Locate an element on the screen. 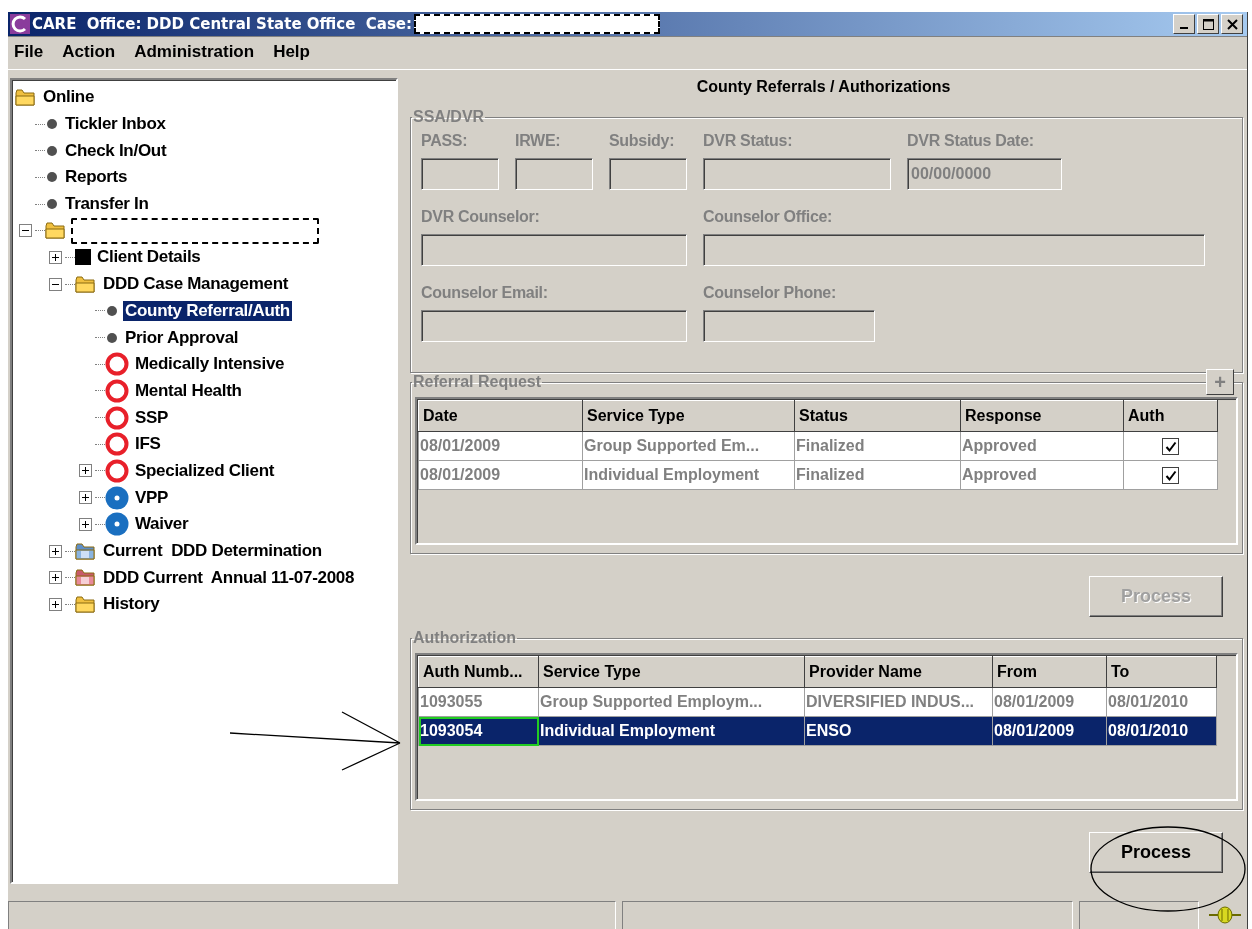  table-cell: 1093054 is located at coordinates (478, 731).